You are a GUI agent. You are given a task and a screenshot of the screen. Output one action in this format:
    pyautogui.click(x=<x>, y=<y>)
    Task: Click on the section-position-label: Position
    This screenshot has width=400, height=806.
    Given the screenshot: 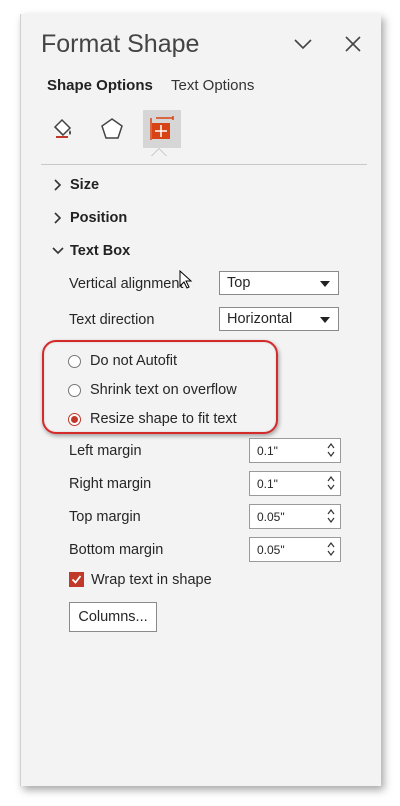 What is the action you would take?
    pyautogui.click(x=99, y=218)
    